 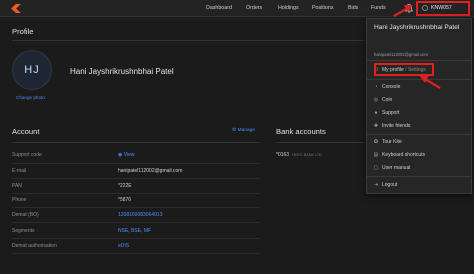 What do you see at coordinates (392, 142) in the screenshot?
I see `tour-kite-label: Tour Kite` at bounding box center [392, 142].